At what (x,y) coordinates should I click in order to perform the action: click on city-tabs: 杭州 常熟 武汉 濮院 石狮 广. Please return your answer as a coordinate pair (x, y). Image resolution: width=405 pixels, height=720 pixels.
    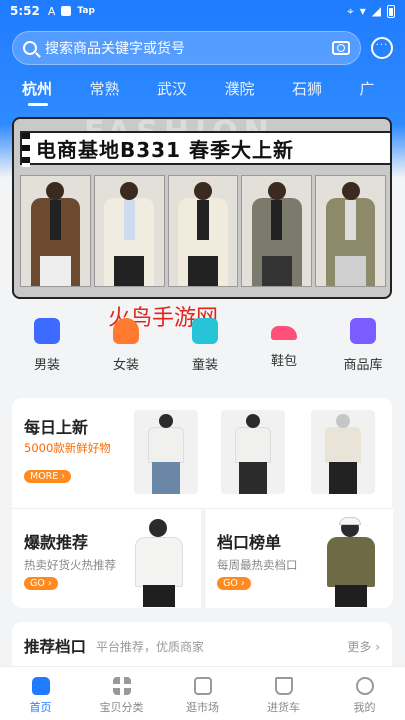
    Looking at the image, I should click on (202, 93).